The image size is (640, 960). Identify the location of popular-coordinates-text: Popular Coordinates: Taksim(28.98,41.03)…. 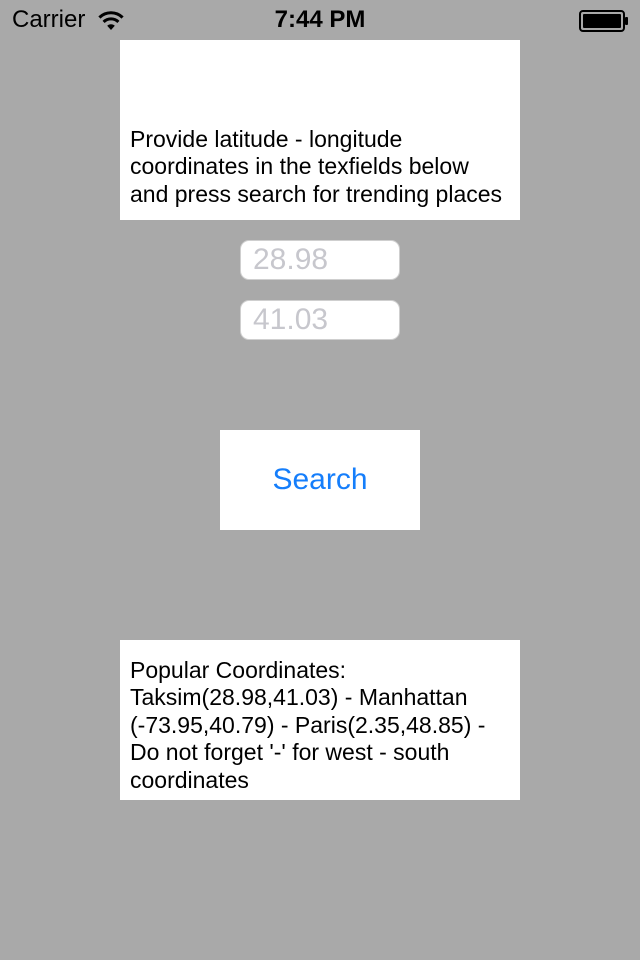
(308, 724).